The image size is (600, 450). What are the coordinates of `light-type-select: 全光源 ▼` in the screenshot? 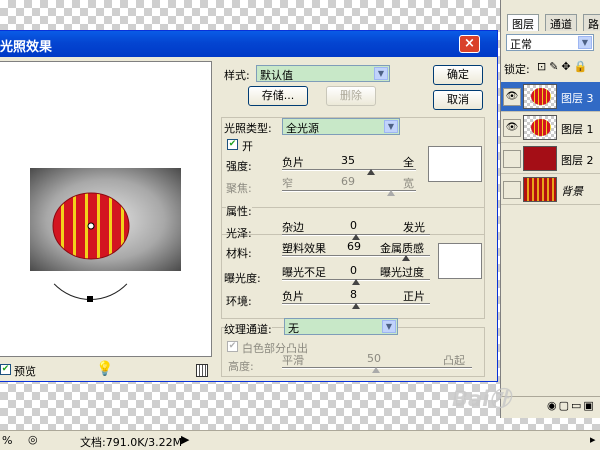 It's located at (341, 126).